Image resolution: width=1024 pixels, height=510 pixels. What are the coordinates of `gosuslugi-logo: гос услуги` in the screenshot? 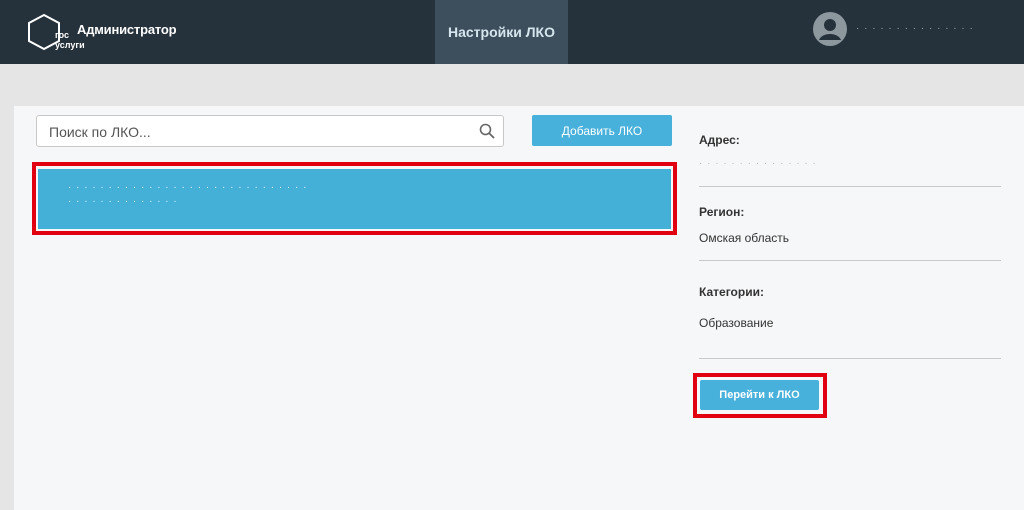 It's located at (55, 32).